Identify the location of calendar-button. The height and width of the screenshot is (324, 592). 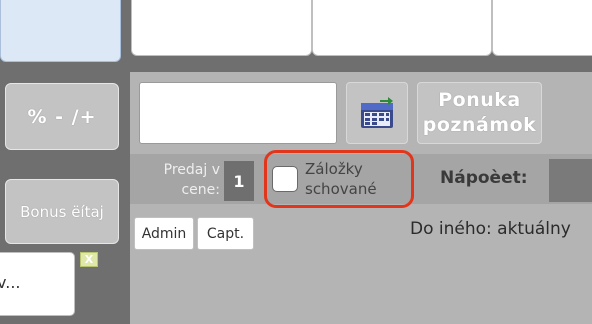
(377, 113).